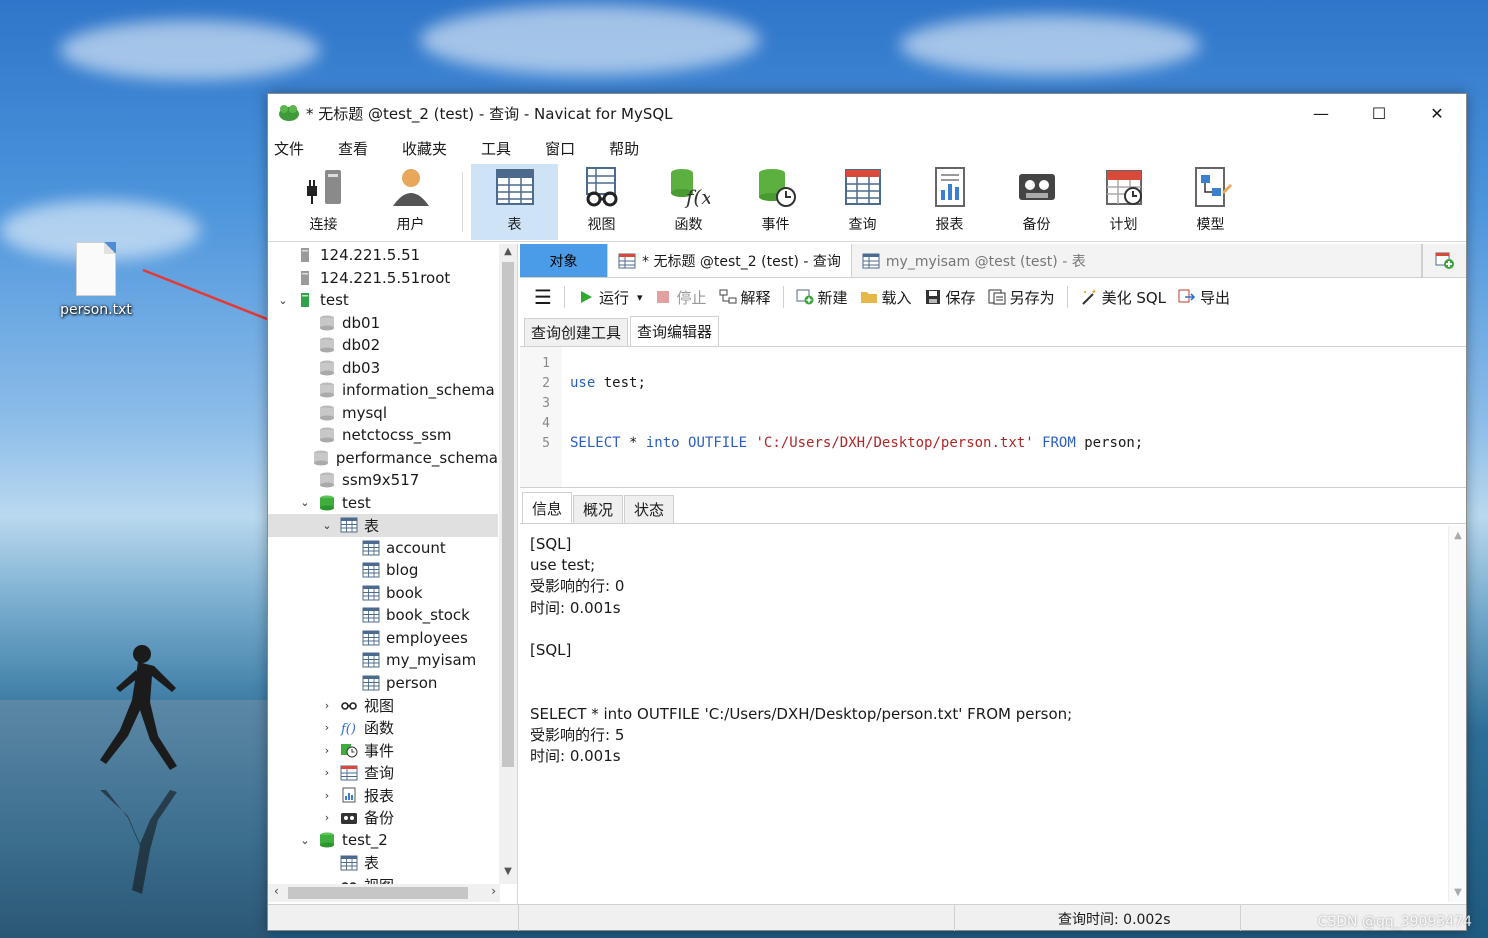  I want to click on tree-node: netctocss_ssm, so click(383, 435).